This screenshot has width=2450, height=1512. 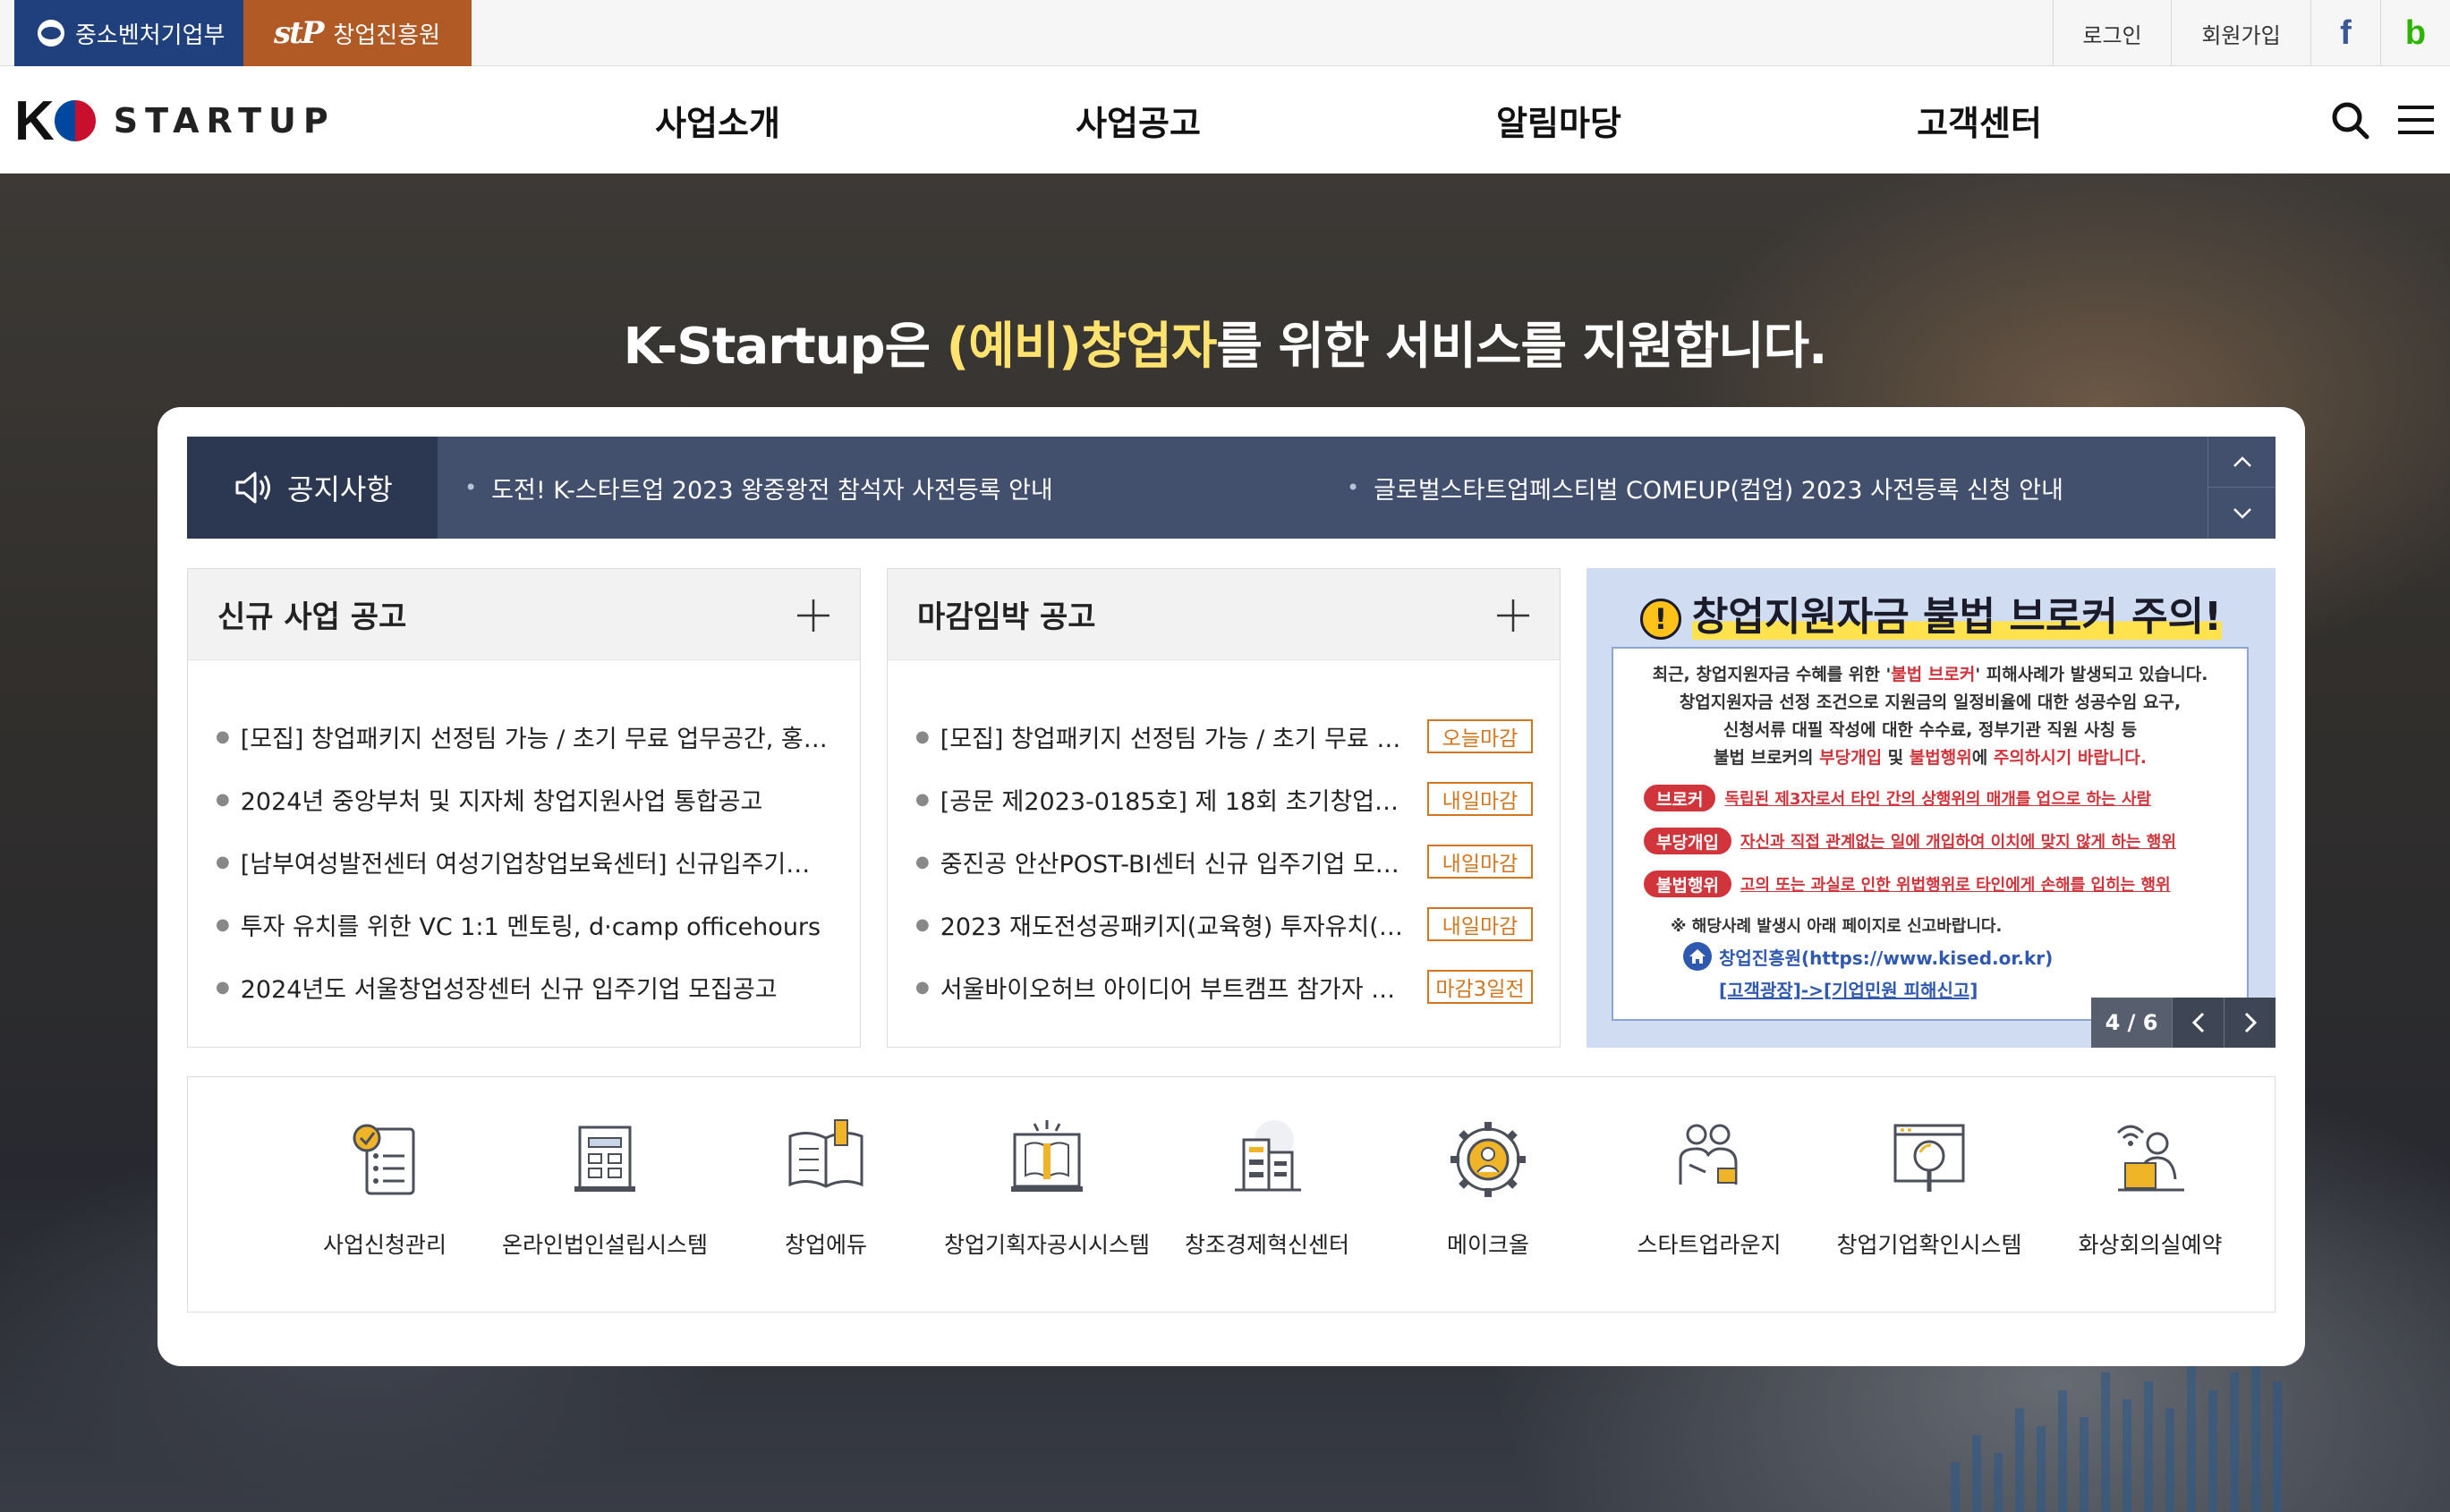 I want to click on list-item: ● [남부여성발전센터 여성기업창업보육센터] 신규입주기업 모집, so click(x=524, y=861).